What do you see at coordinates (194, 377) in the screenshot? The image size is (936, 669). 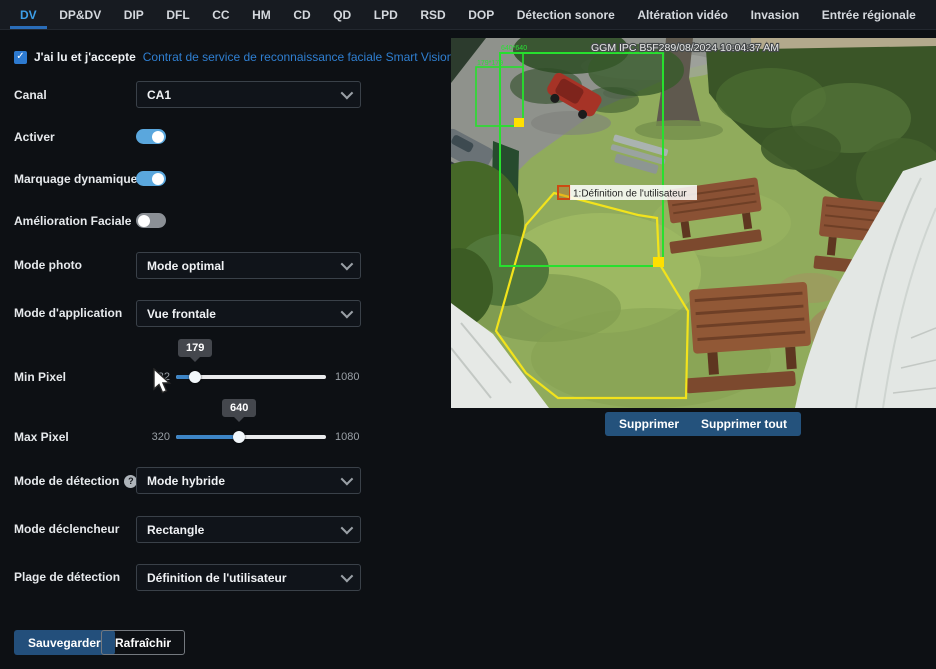 I see `min-pixel-slider-thumb` at bounding box center [194, 377].